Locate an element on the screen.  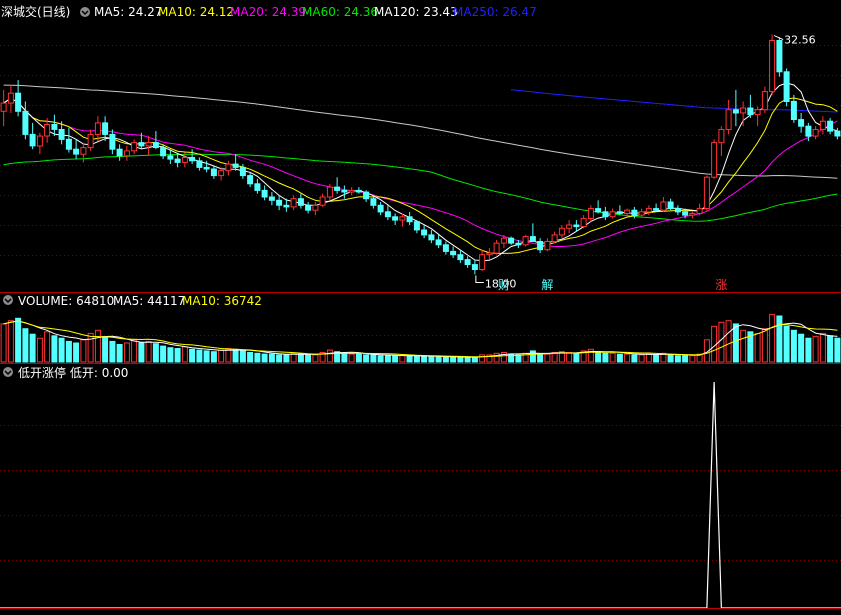
svg-text: MA250: 26.47 is located at coordinates (495, 12).